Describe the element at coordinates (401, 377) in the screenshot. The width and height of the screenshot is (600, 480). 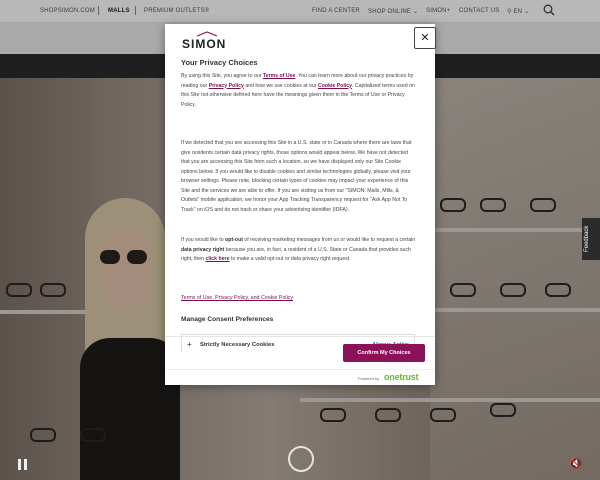
I see `onetrust-logo: onetrust` at that location.